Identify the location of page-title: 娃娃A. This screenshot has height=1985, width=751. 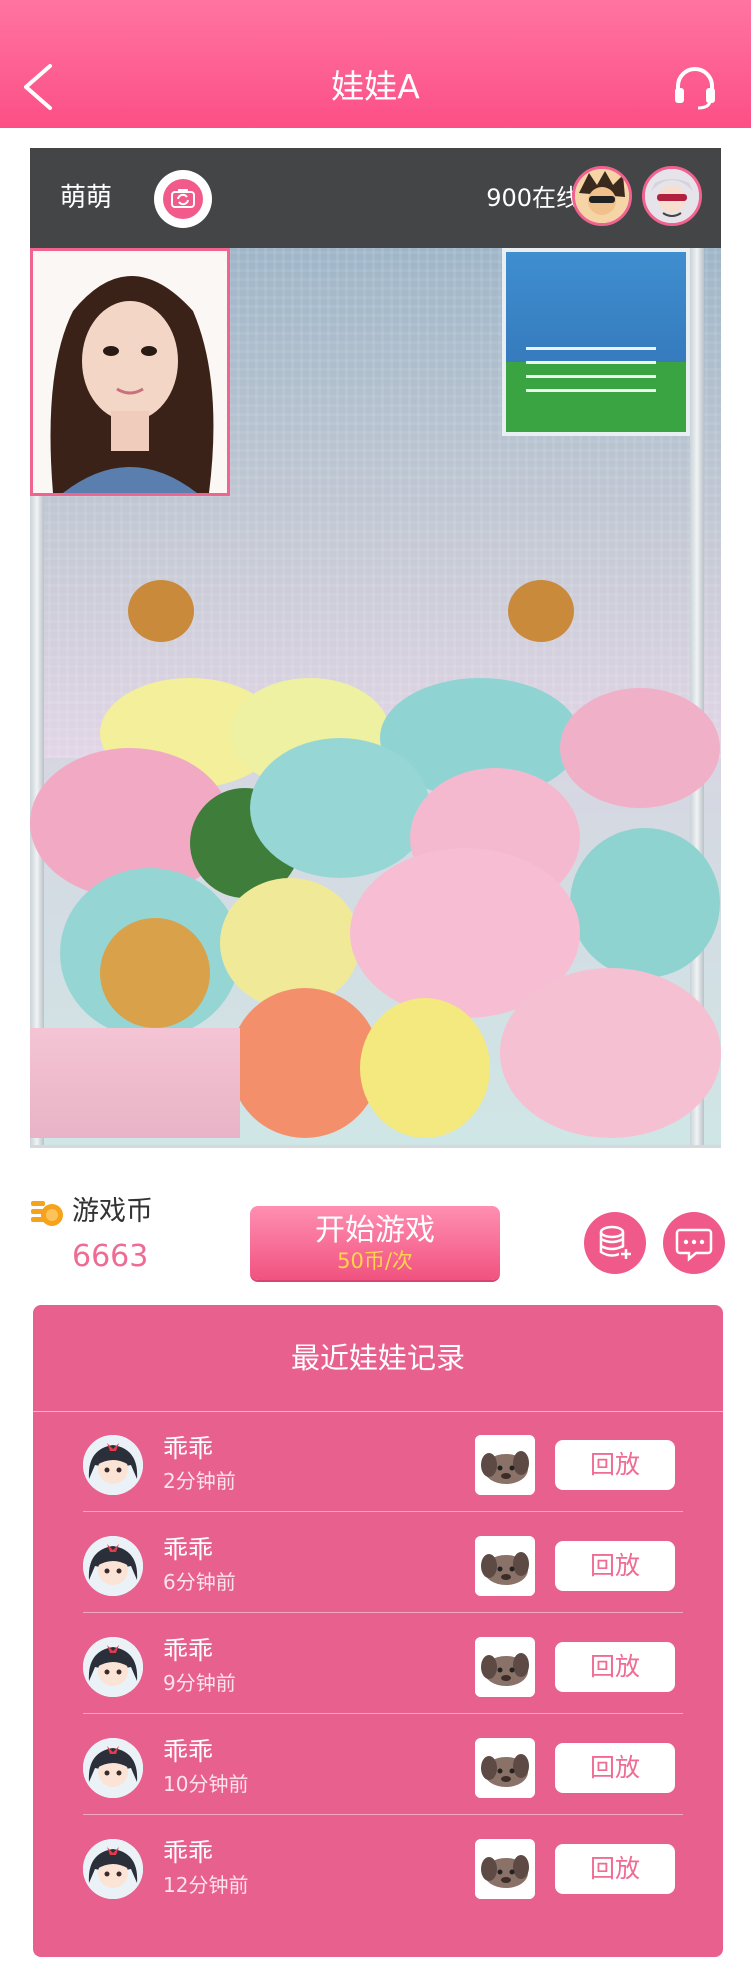
(375, 86).